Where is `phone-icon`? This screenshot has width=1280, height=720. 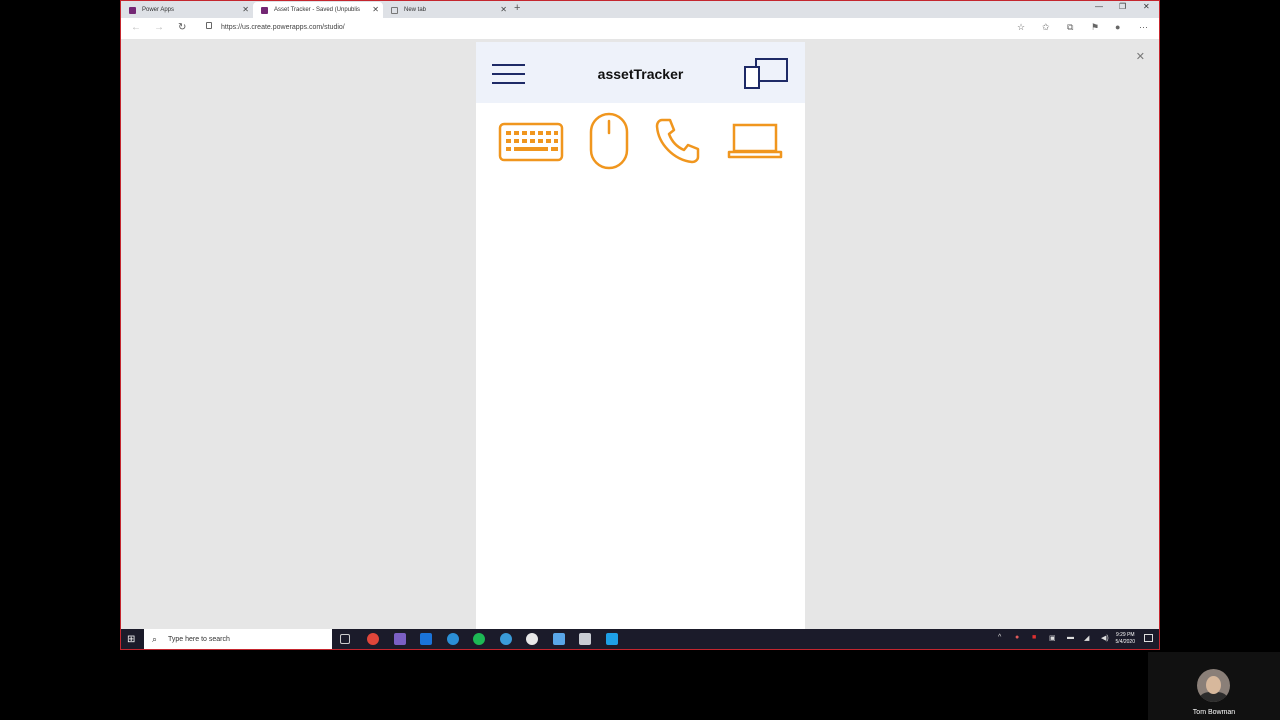 phone-icon is located at coordinates (678, 140).